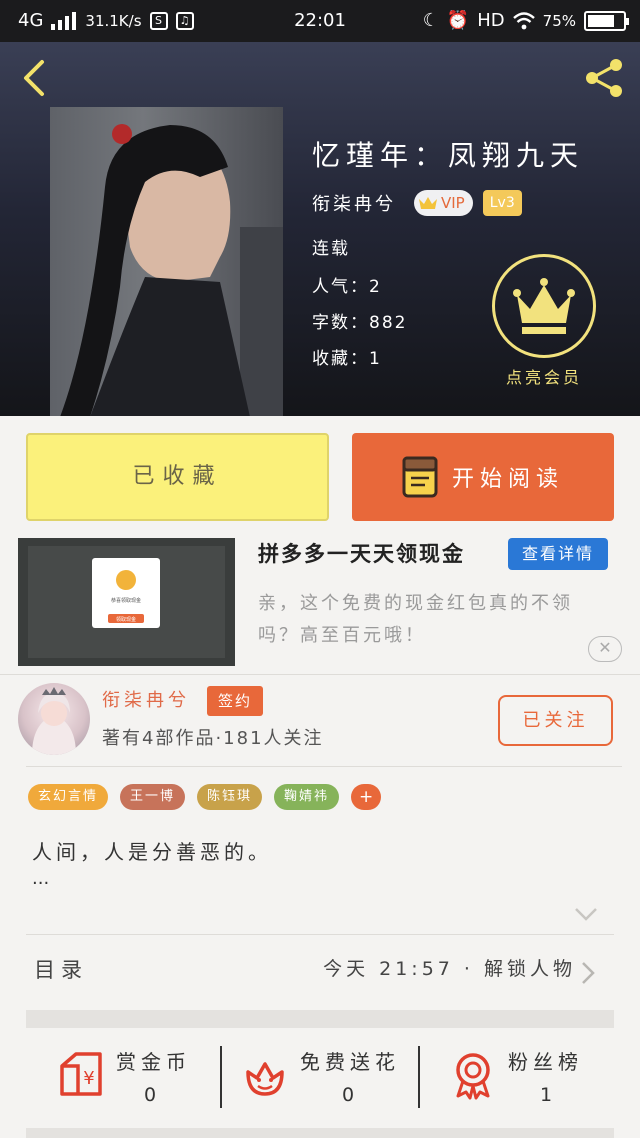 The width and height of the screenshot is (640, 1138). What do you see at coordinates (348, 1095) in the screenshot?
I see `send-flower-value: 0` at bounding box center [348, 1095].